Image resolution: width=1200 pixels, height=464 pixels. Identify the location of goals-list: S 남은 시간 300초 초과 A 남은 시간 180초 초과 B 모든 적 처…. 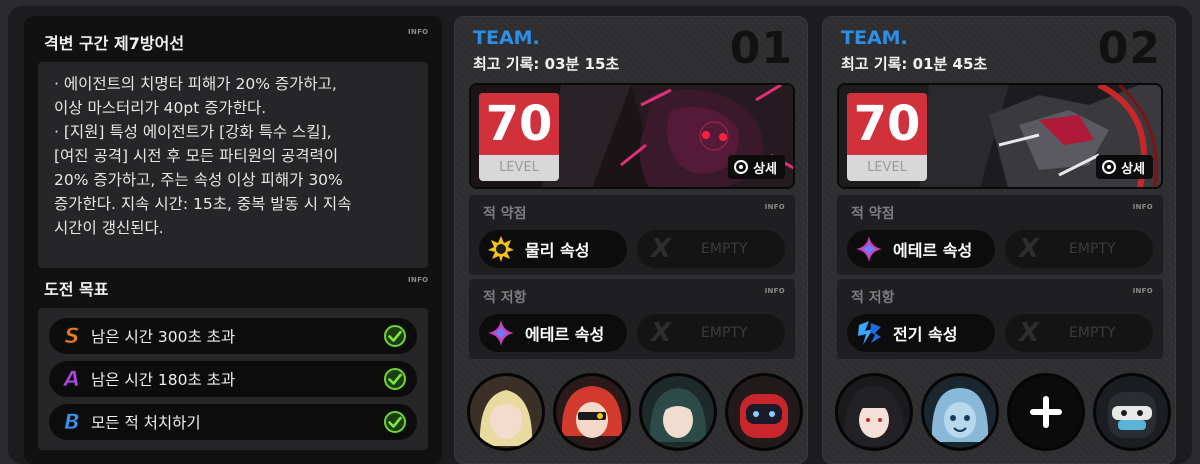
(233, 379).